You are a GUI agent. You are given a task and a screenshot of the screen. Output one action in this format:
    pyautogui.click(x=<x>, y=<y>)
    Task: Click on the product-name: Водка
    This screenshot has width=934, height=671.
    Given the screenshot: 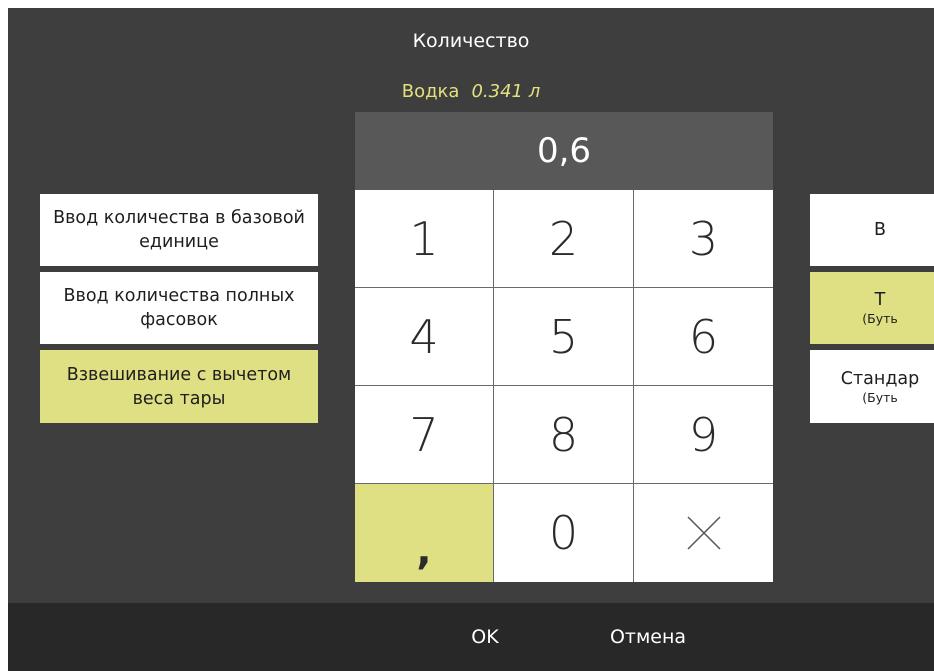 What is the action you would take?
    pyautogui.click(x=430, y=91)
    